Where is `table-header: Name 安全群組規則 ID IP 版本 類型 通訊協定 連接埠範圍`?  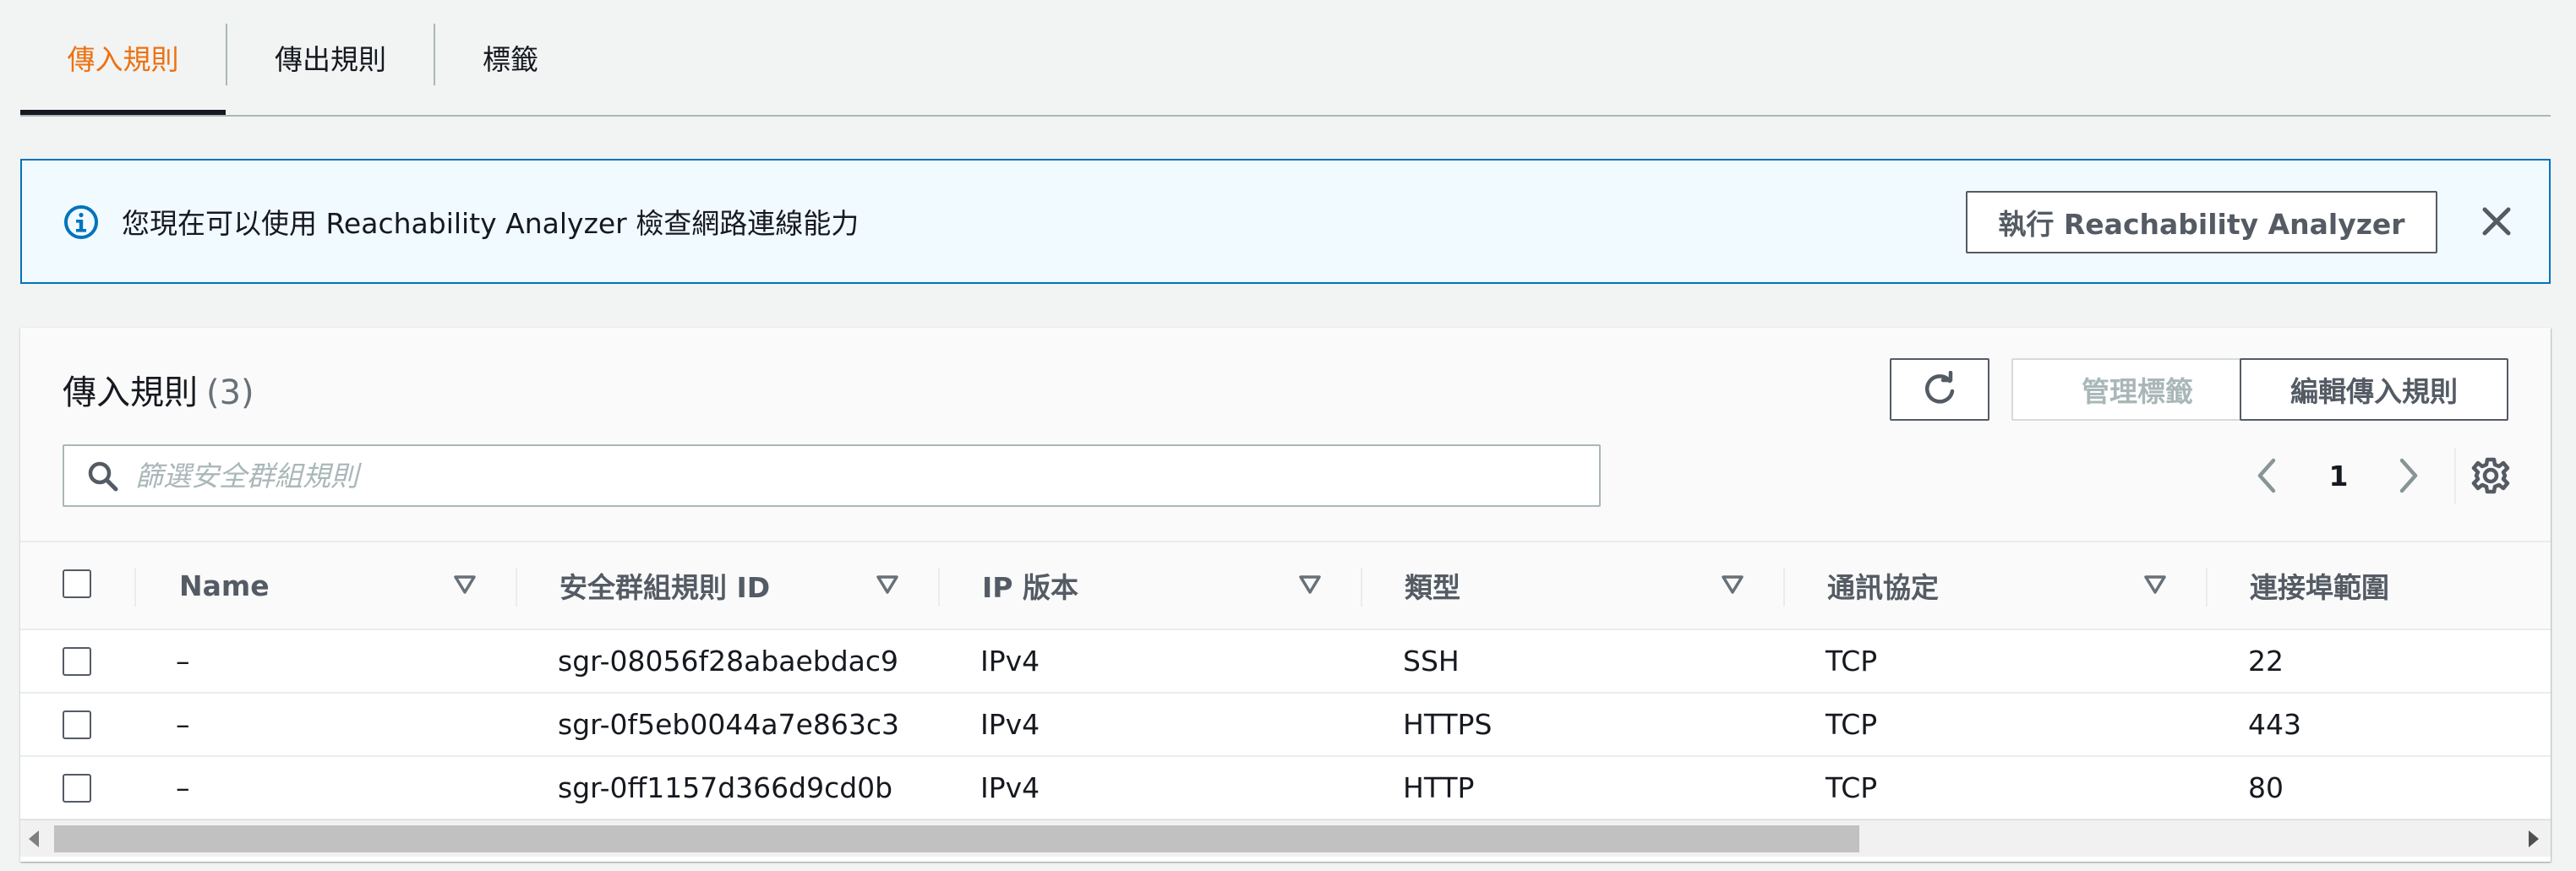 table-header: Name 安全群組規則 ID IP 版本 類型 通訊協定 連接埠範圍 is located at coordinates (1285, 585).